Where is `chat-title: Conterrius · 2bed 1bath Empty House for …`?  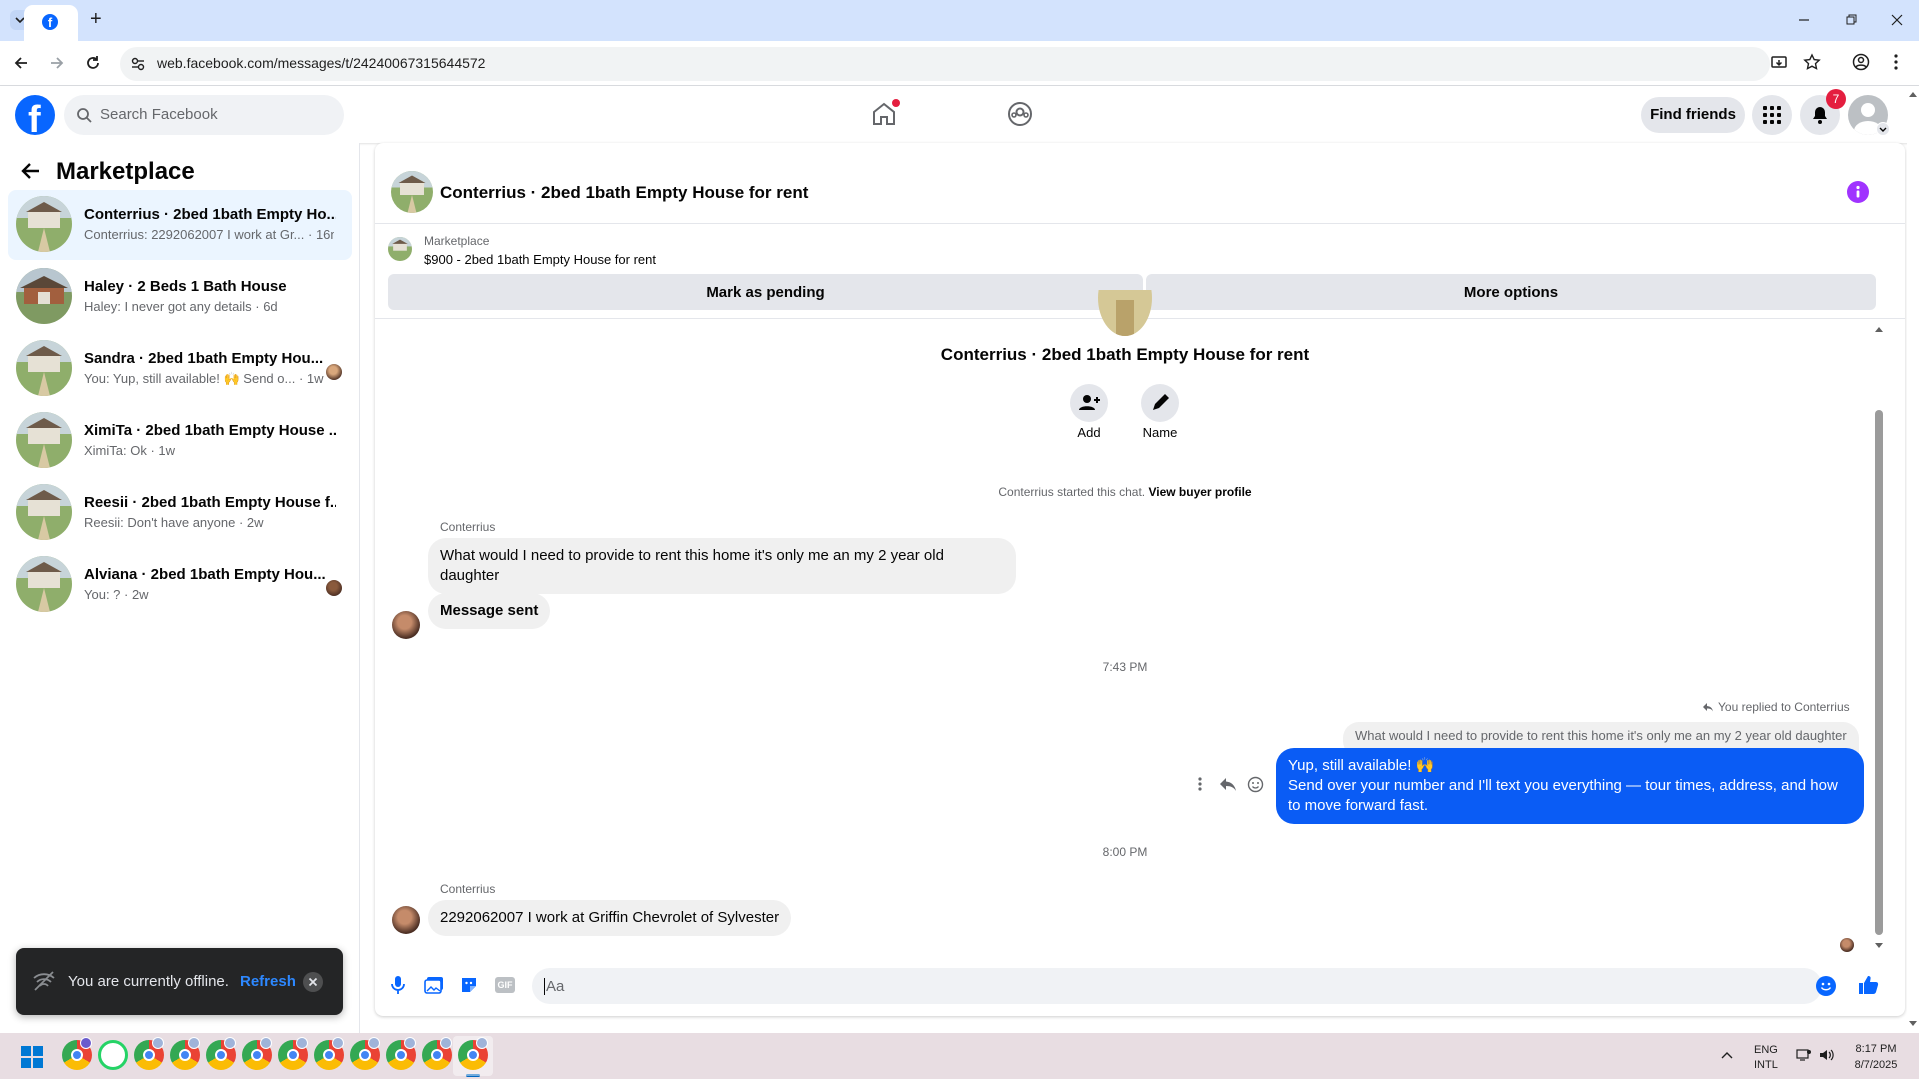 chat-title: Conterrius · 2bed 1bath Empty House for … is located at coordinates (624, 193).